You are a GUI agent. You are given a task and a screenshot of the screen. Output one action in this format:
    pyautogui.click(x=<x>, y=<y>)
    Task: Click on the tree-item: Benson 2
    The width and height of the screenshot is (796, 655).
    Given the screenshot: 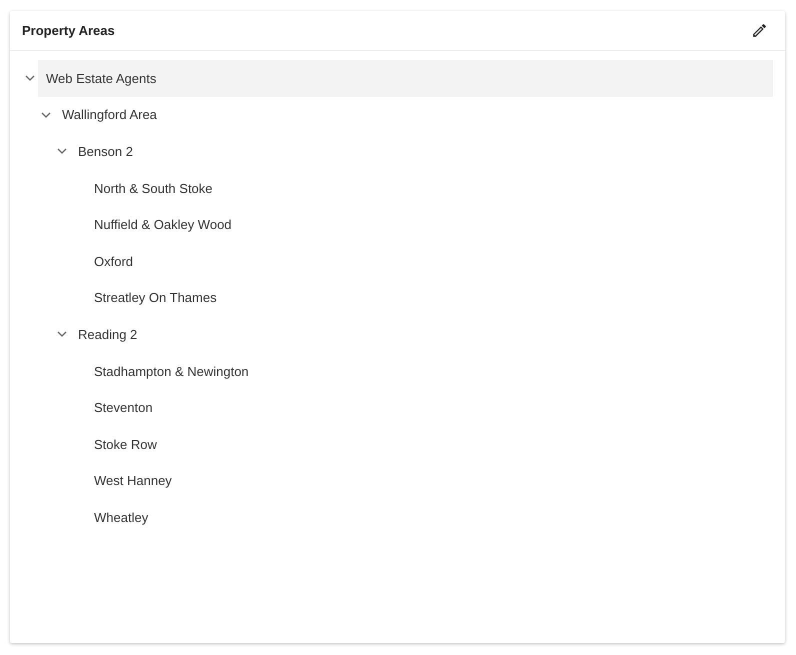 What is the action you would take?
    pyautogui.click(x=421, y=151)
    